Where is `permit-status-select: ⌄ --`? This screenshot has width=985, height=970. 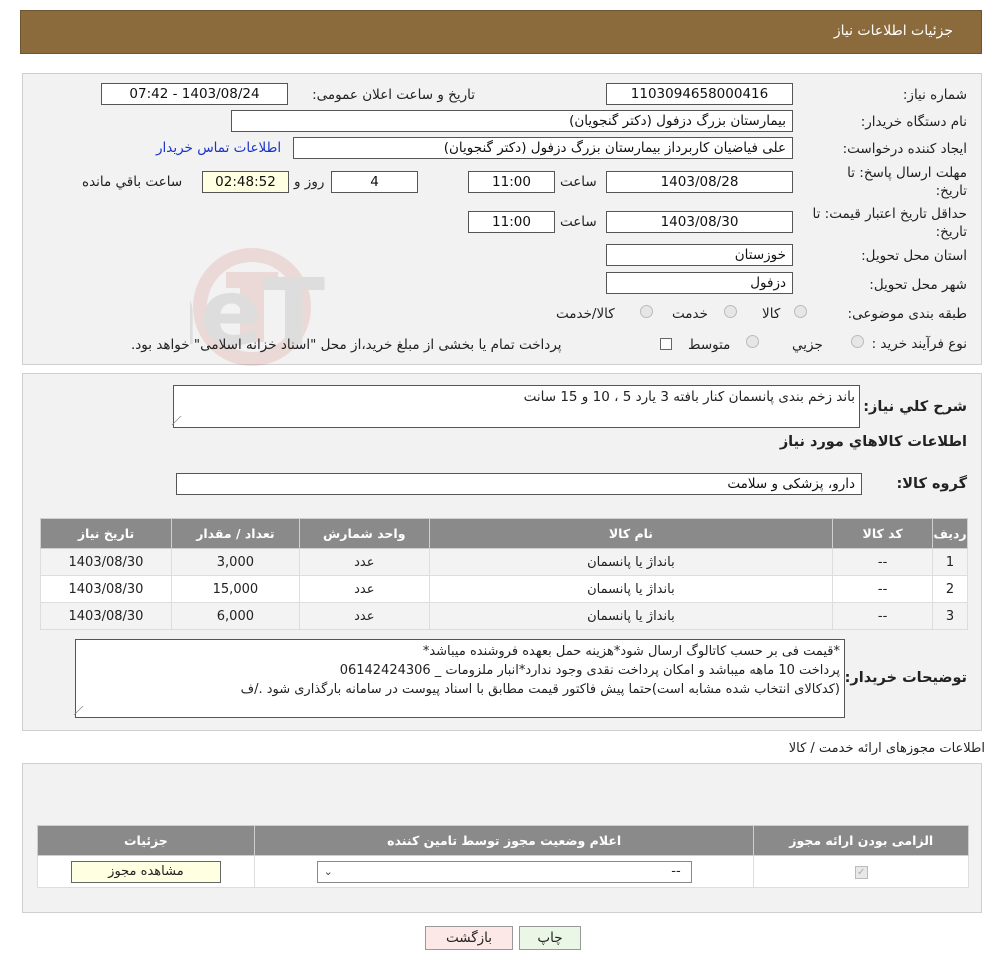
permit-status-select: ⌄ -- is located at coordinates (504, 871).